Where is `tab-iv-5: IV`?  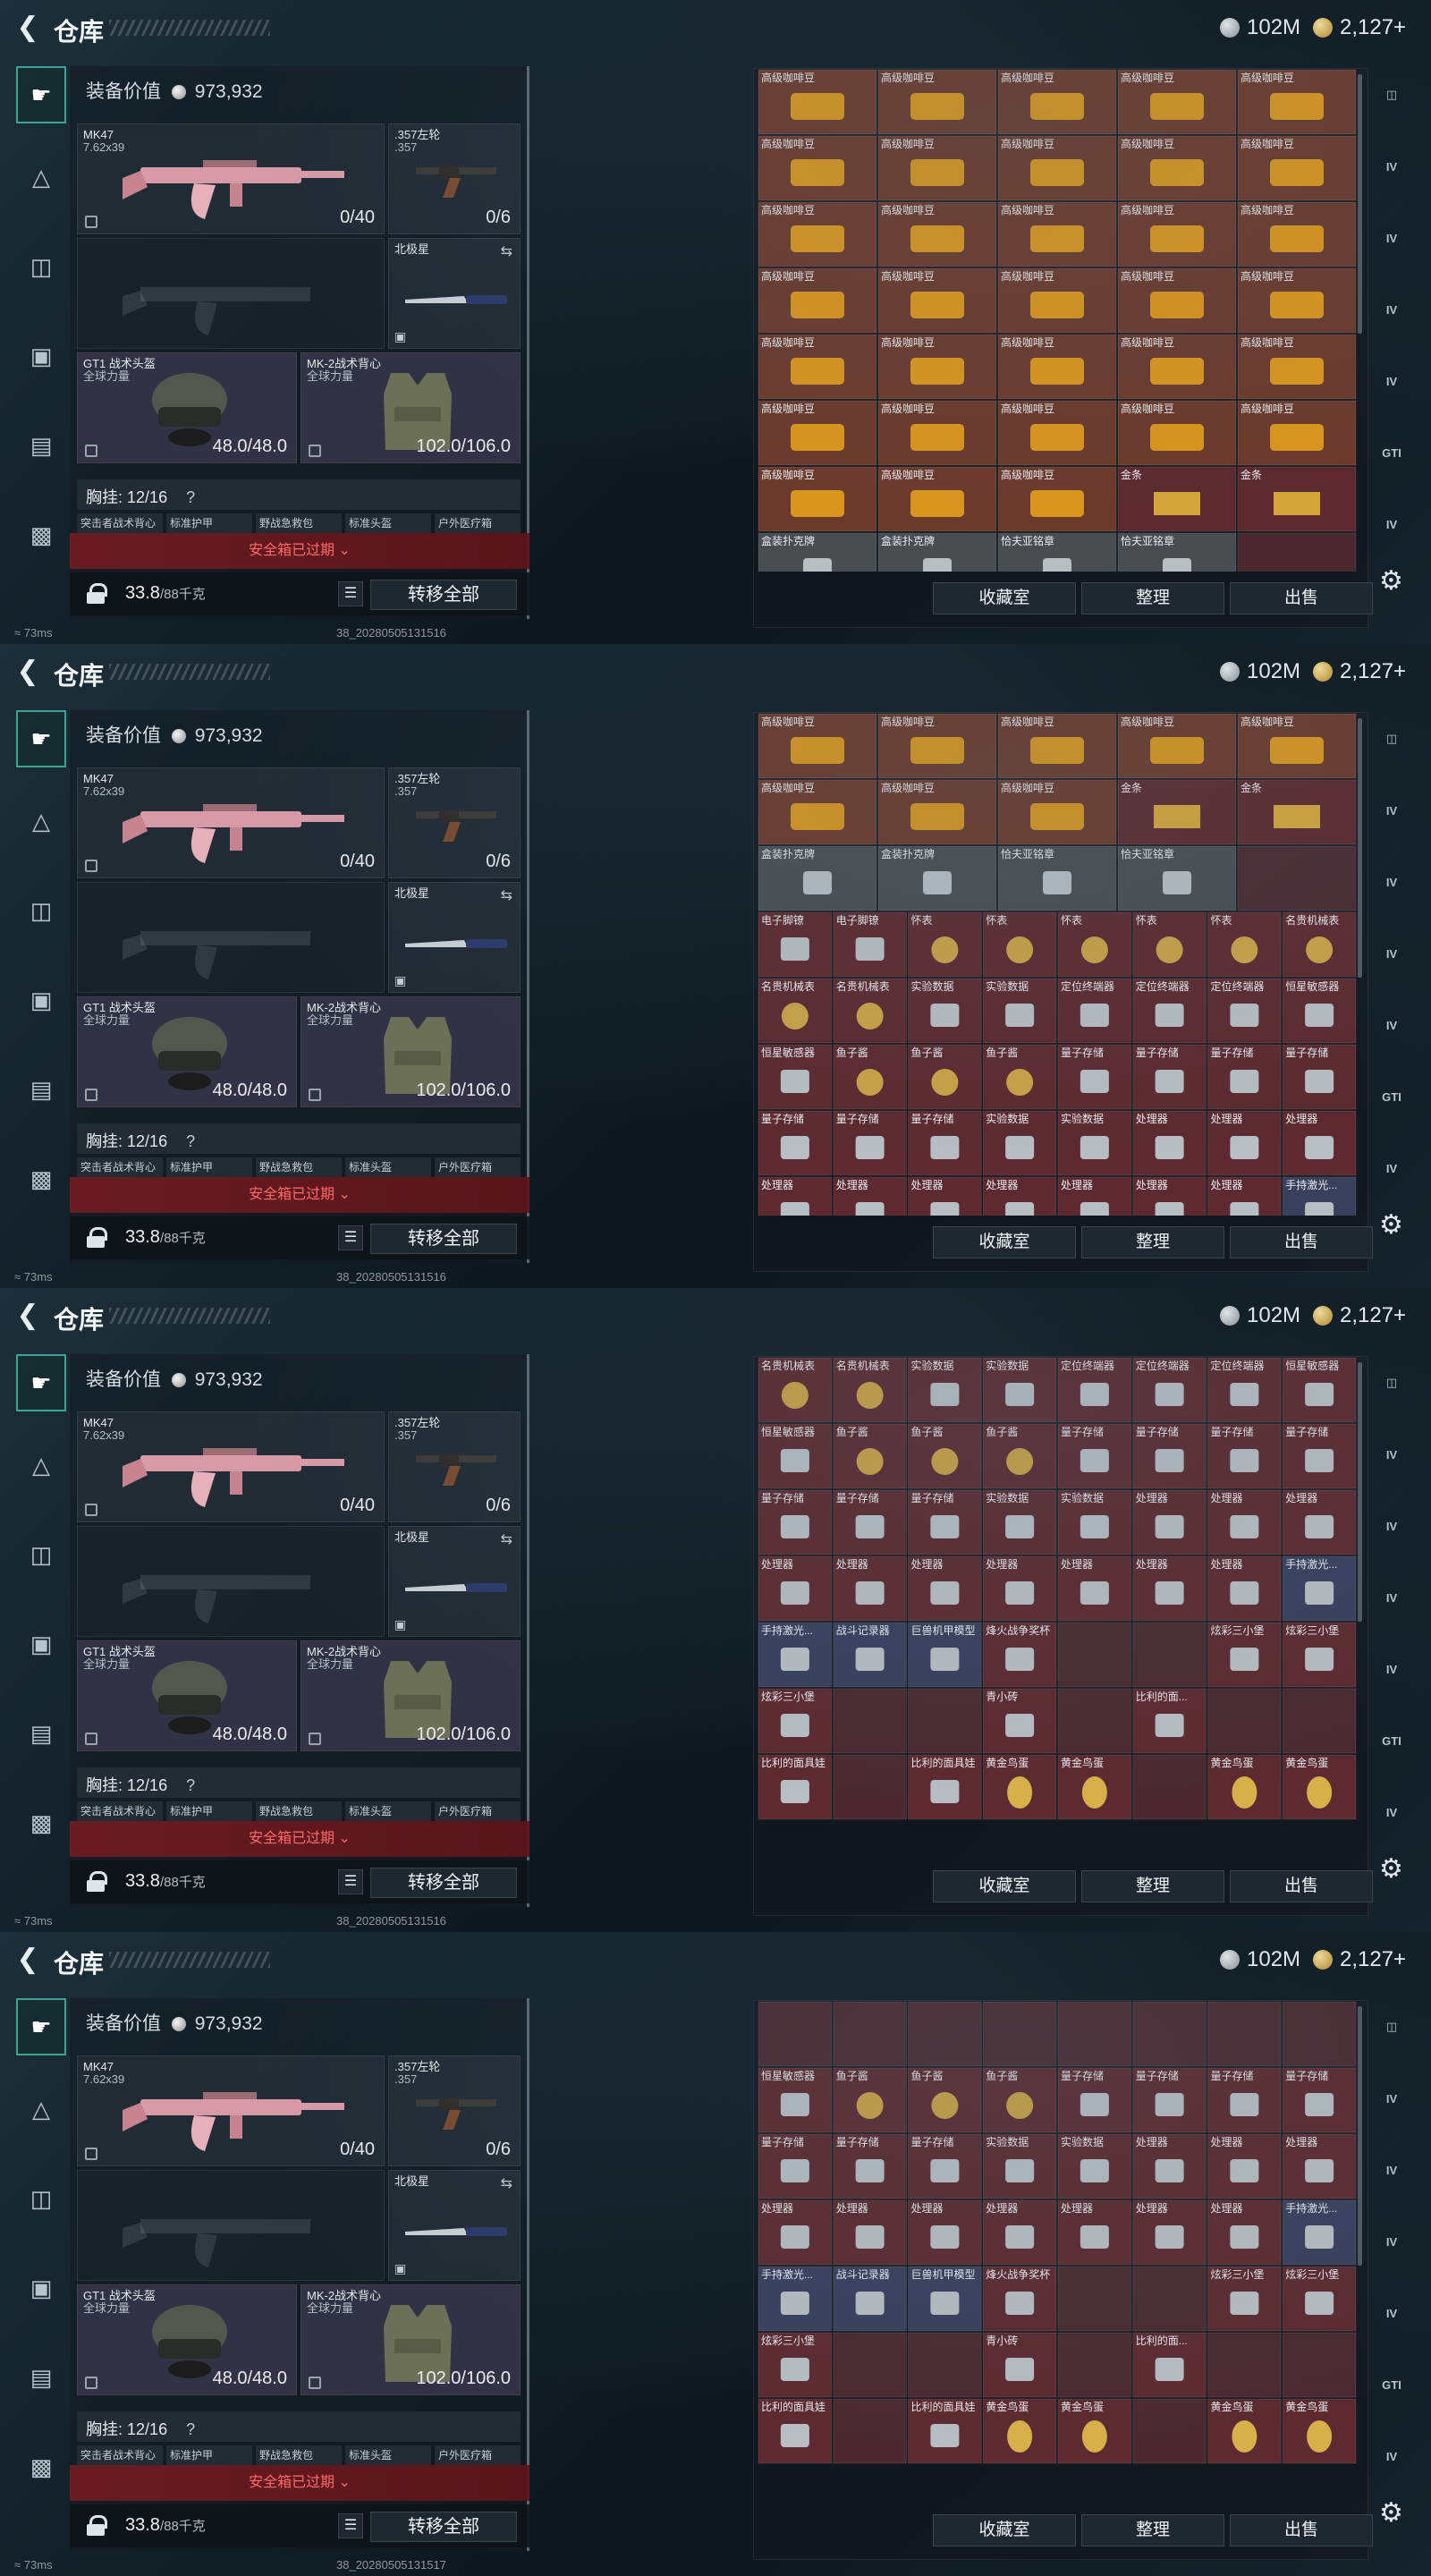
tab-iv-5: IV is located at coordinates (1391, 524).